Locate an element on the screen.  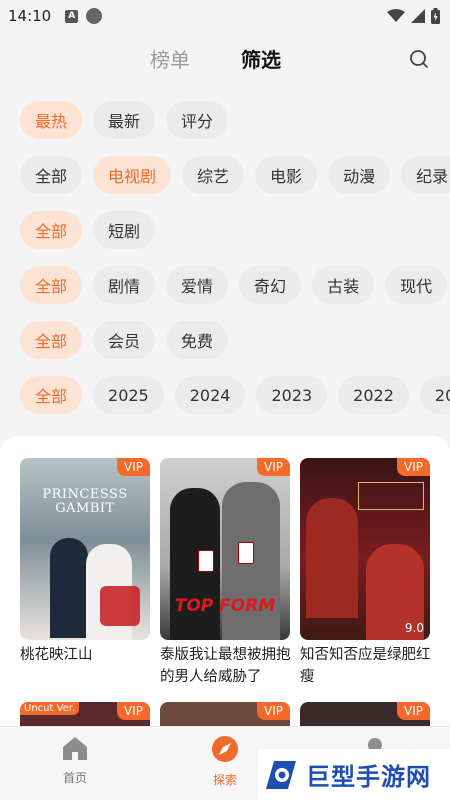
poster-dress-accent is located at coordinates (120, 606).